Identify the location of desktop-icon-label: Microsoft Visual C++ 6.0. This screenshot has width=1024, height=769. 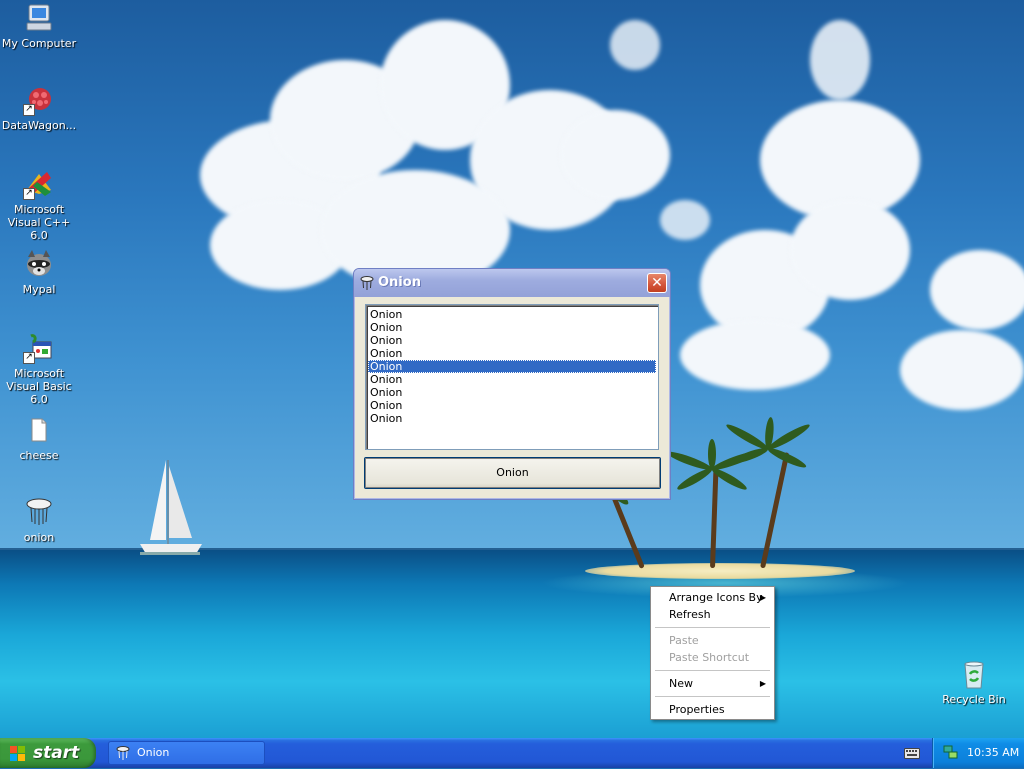
(39, 222).